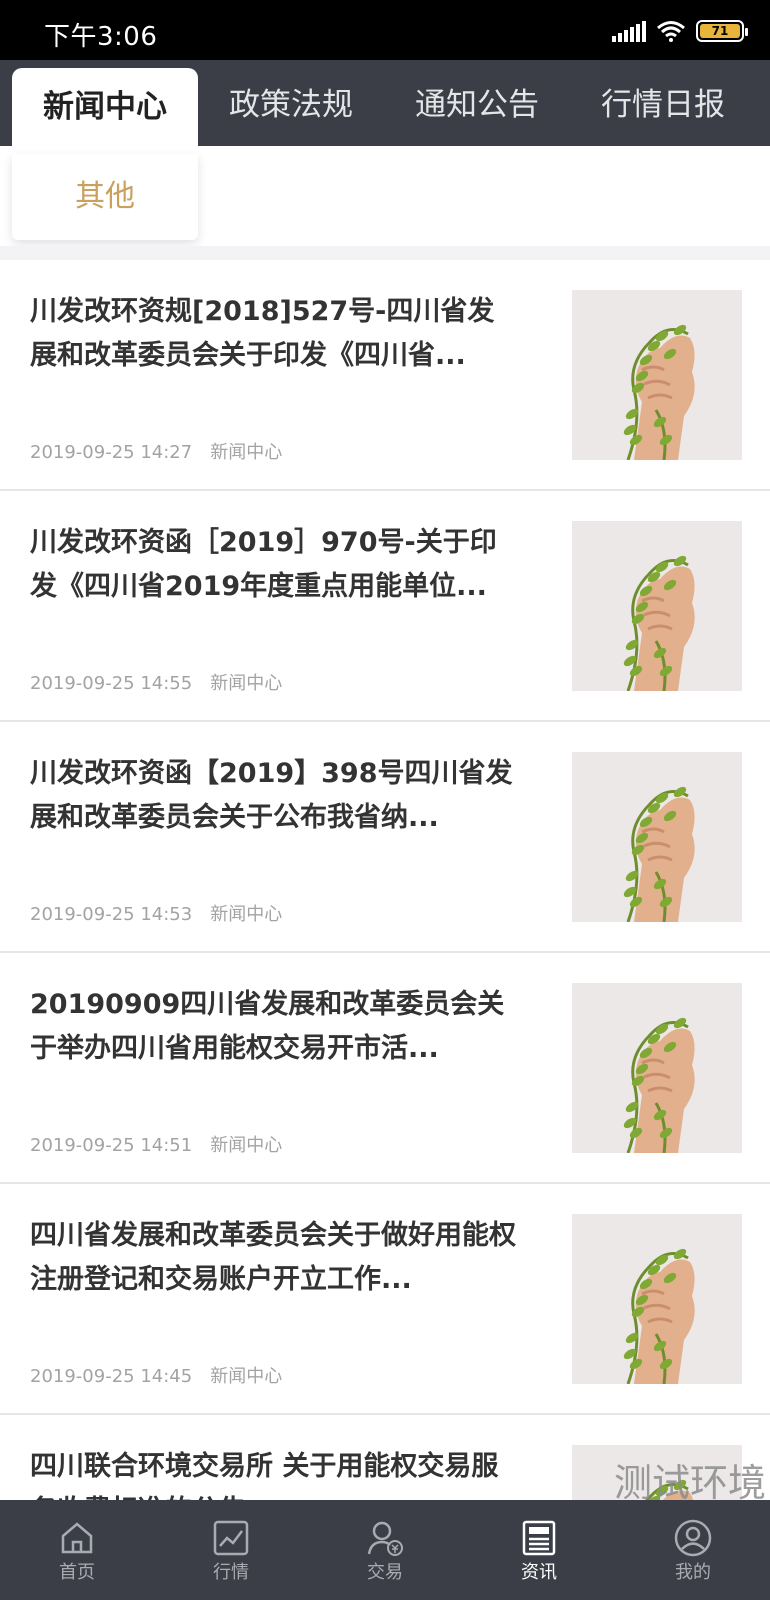  What do you see at coordinates (77, 1572) in the screenshot?
I see `nav-label: 首页` at bounding box center [77, 1572].